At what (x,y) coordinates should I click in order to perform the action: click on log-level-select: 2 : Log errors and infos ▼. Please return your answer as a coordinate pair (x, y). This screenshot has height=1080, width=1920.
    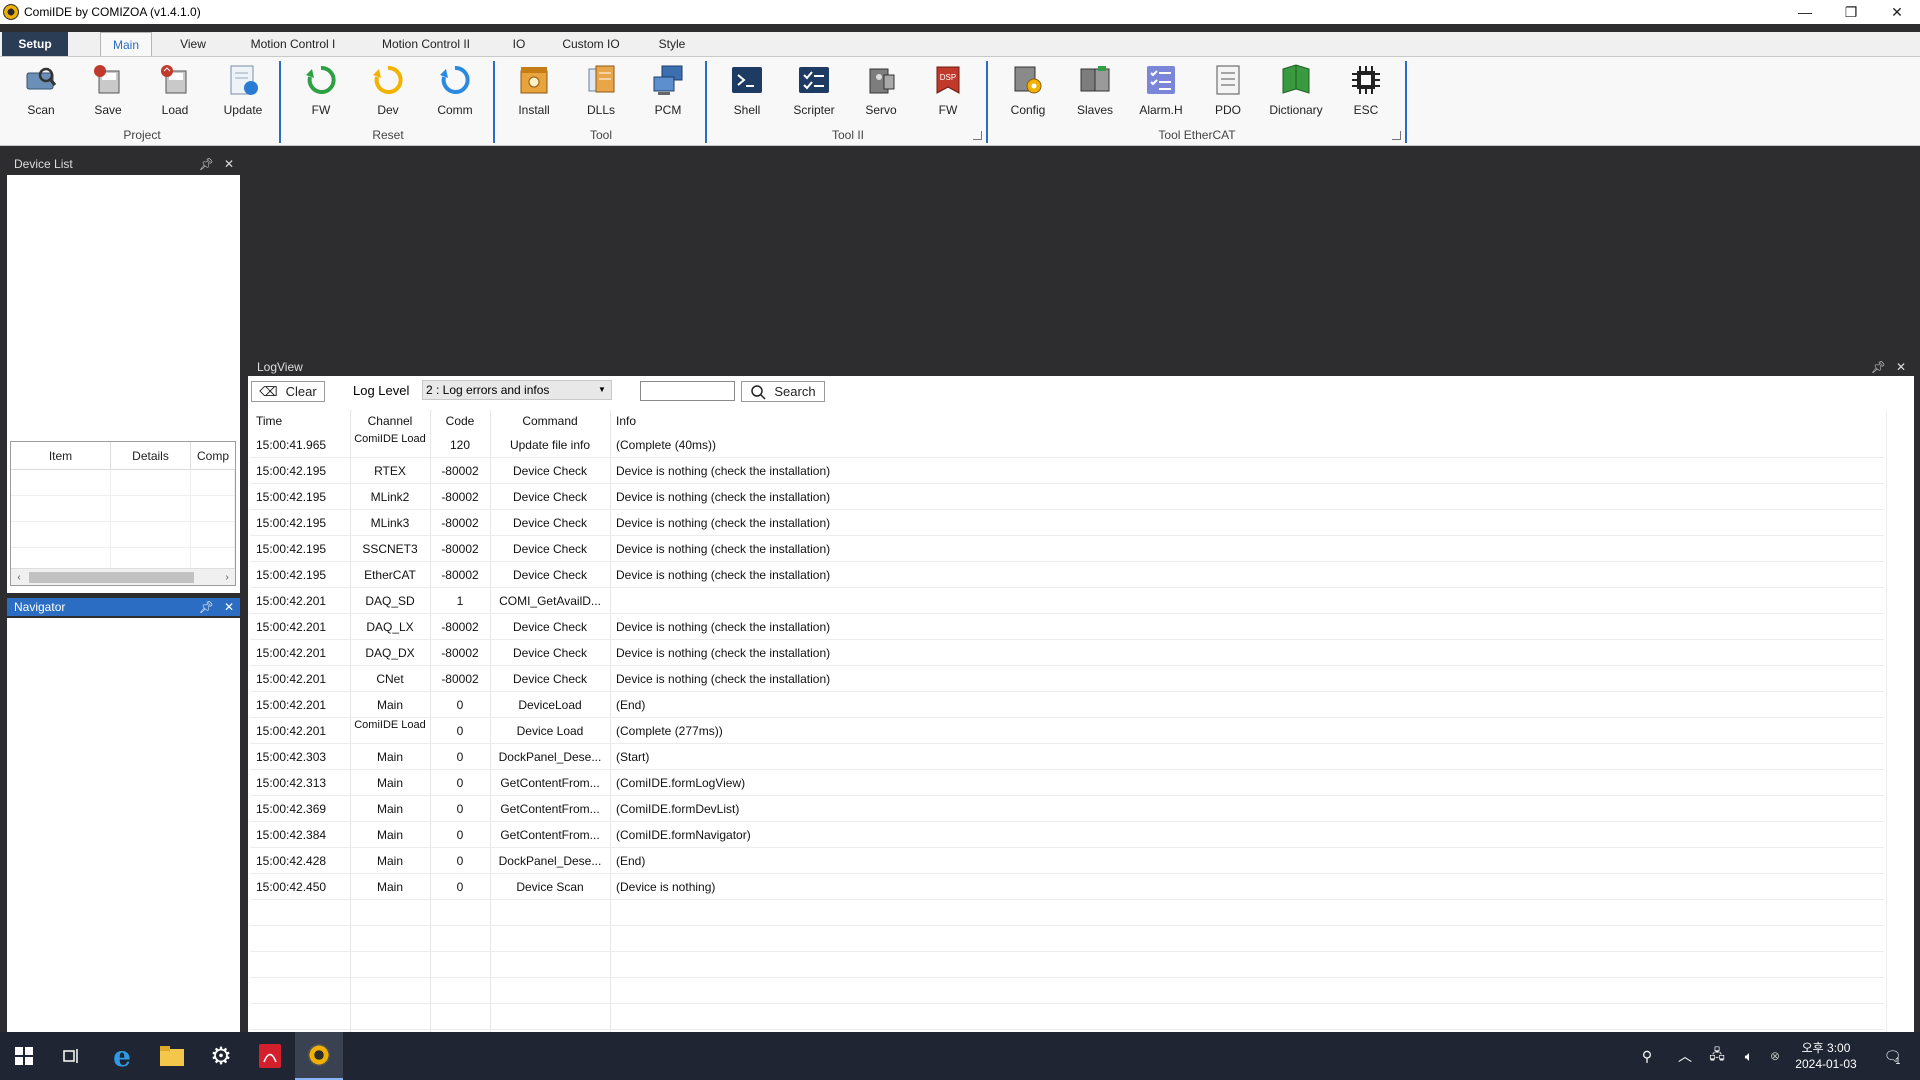
    Looking at the image, I should click on (517, 390).